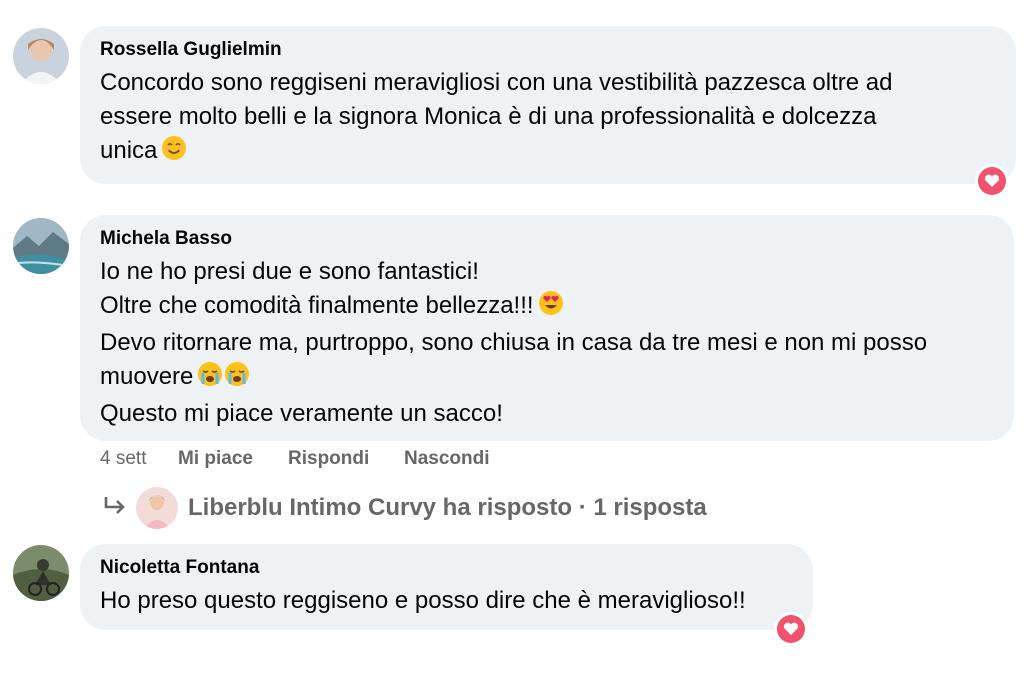 The height and width of the screenshot is (683, 1024). Describe the element at coordinates (115, 508) in the screenshot. I see `reply-arrow-icon` at that location.